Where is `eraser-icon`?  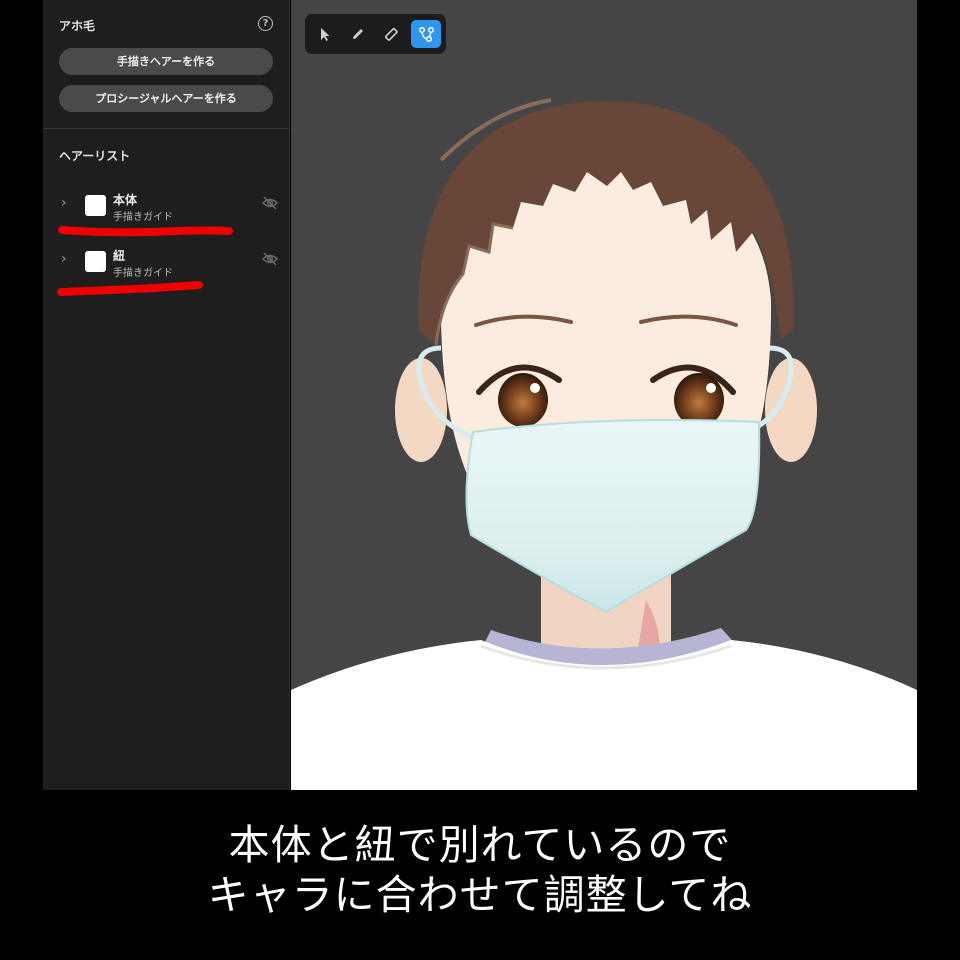
eraser-icon is located at coordinates (391, 34).